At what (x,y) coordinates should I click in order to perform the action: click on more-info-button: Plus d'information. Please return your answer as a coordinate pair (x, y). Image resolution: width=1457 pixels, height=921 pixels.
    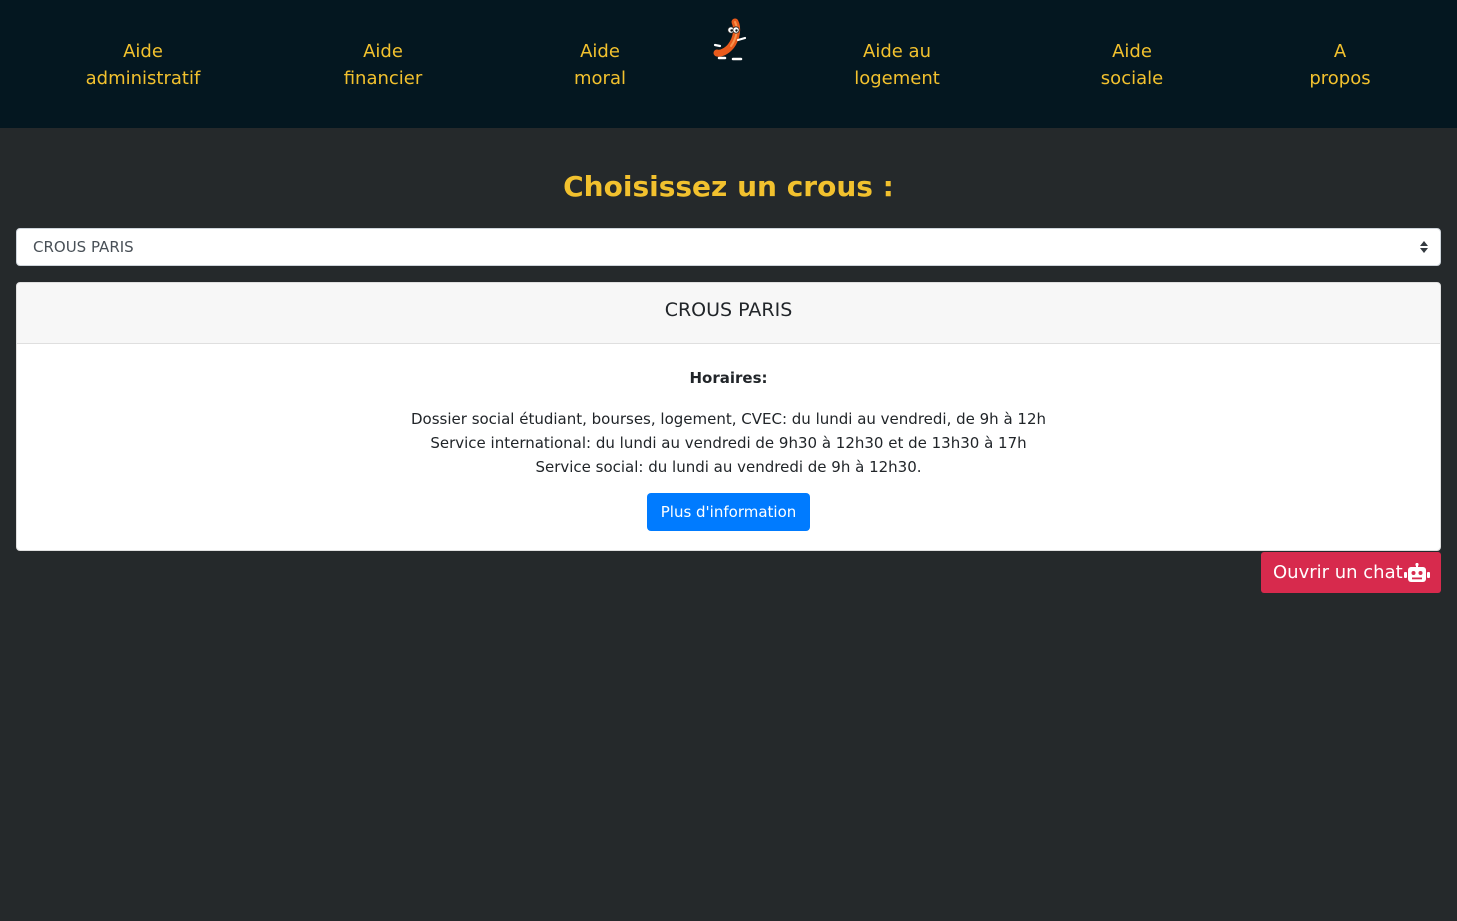
    Looking at the image, I should click on (728, 512).